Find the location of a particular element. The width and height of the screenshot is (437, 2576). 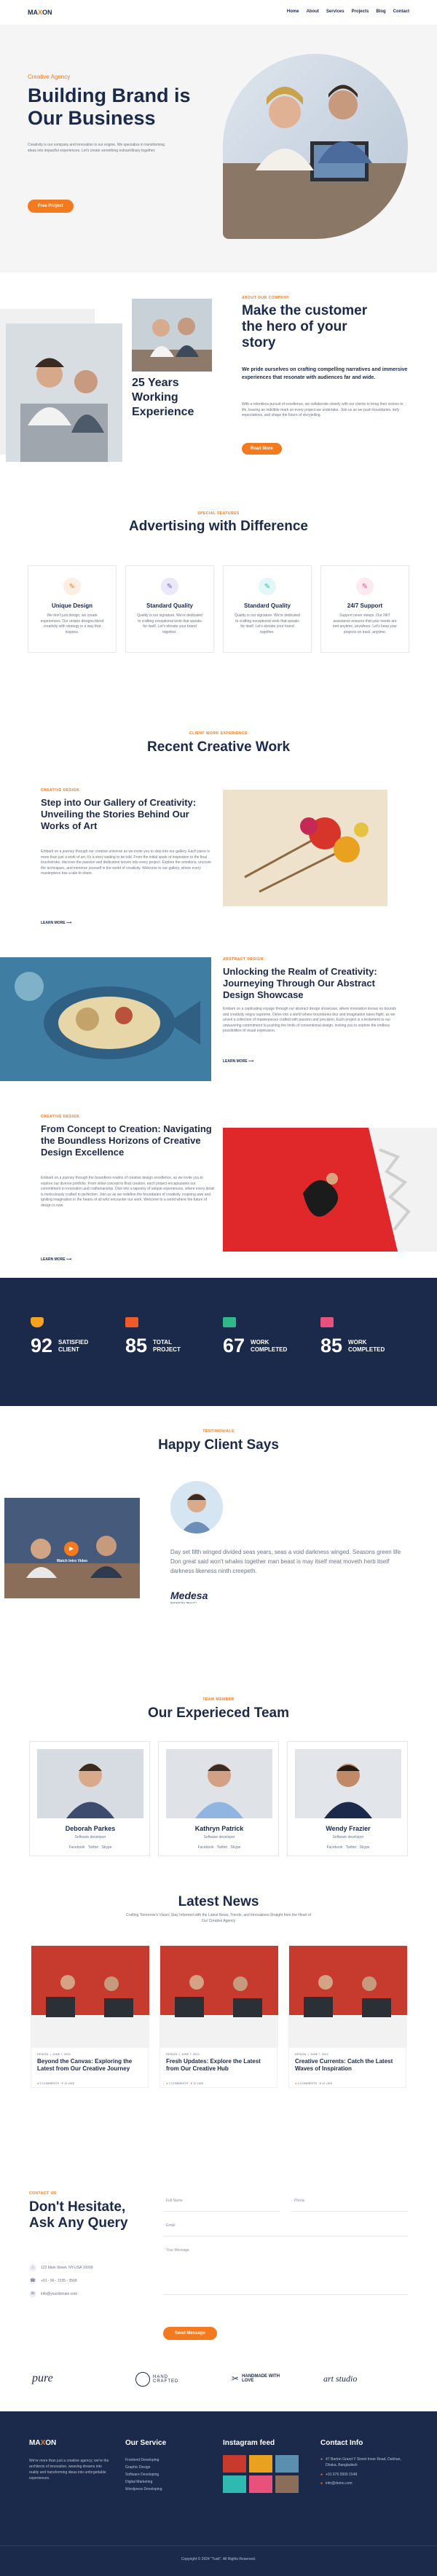

news-title: Latest News is located at coordinates (219, 1901).